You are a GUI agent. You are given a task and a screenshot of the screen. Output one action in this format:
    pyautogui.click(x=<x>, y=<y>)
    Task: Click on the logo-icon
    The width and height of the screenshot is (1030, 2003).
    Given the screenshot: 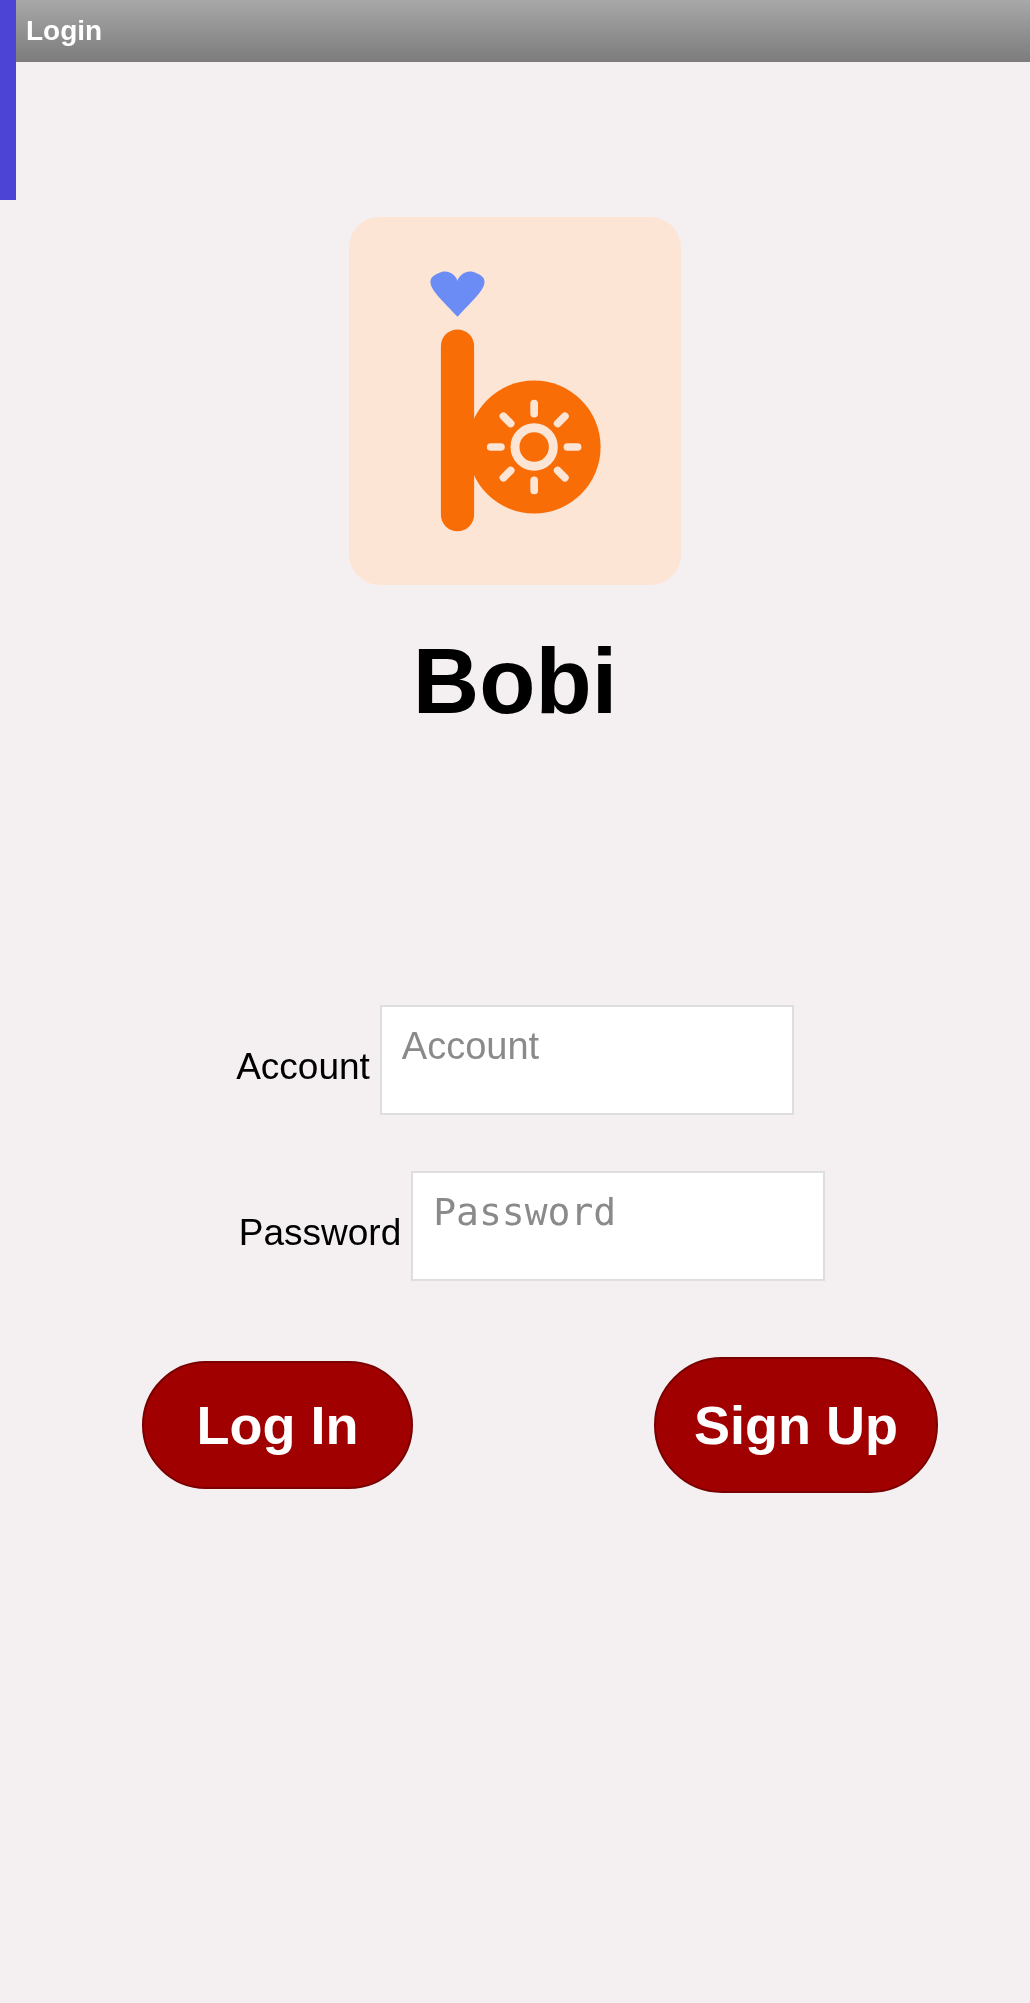 What is the action you would take?
    pyautogui.click(x=515, y=401)
    